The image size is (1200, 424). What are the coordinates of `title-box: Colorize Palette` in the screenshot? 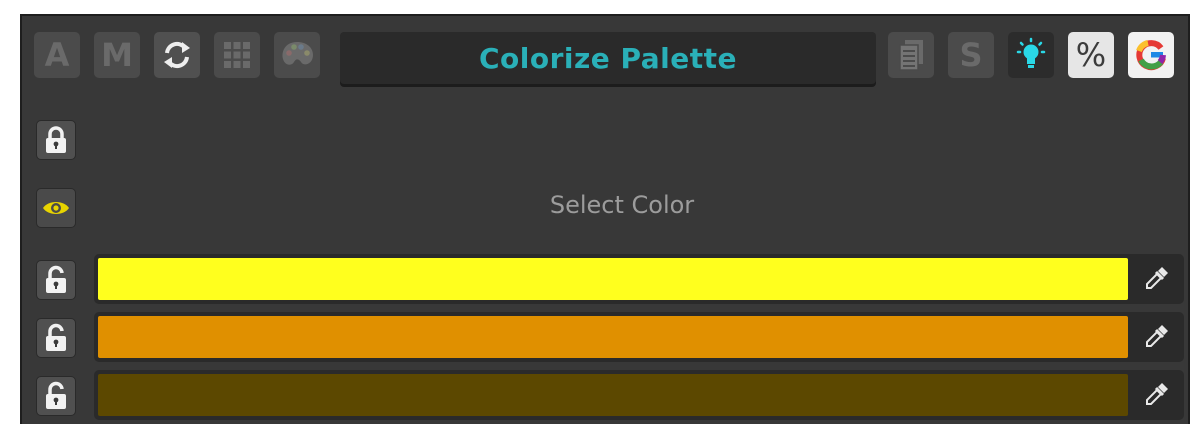 It's located at (608, 58).